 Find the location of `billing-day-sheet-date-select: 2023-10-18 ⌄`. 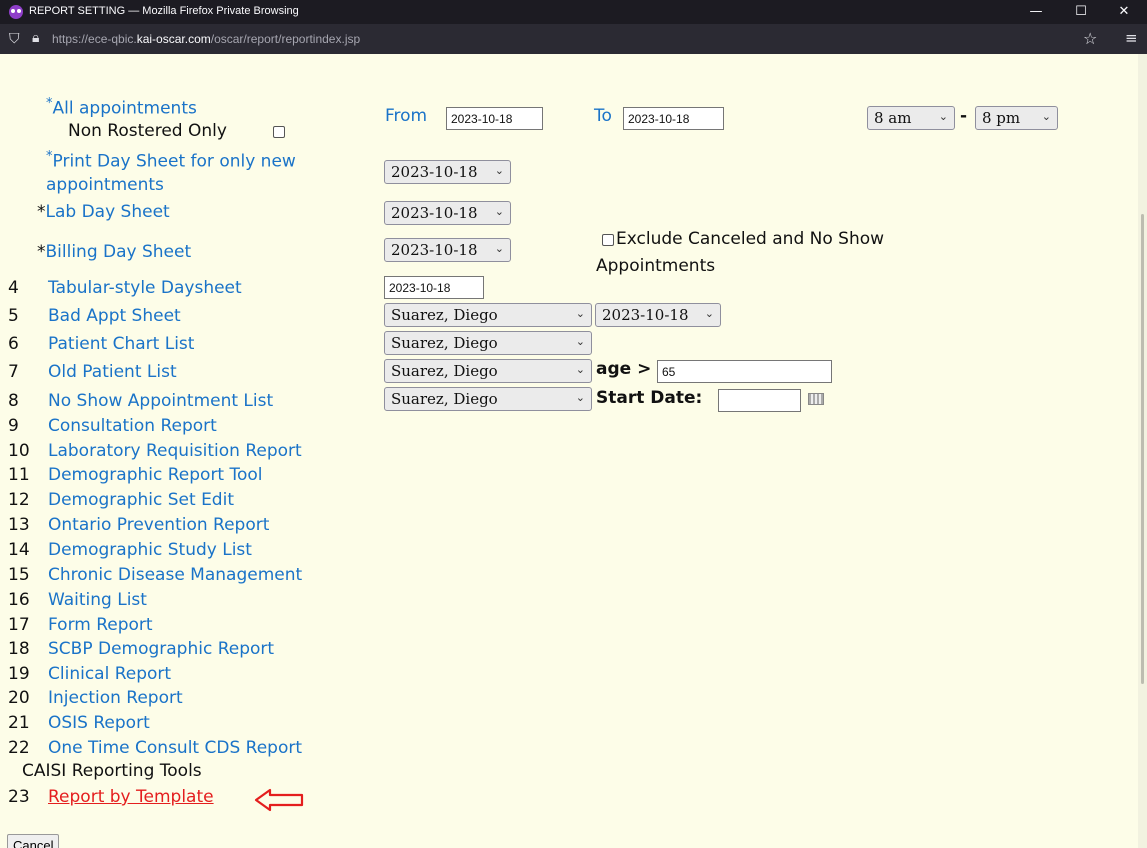

billing-day-sheet-date-select: 2023-10-18 ⌄ is located at coordinates (447, 250).